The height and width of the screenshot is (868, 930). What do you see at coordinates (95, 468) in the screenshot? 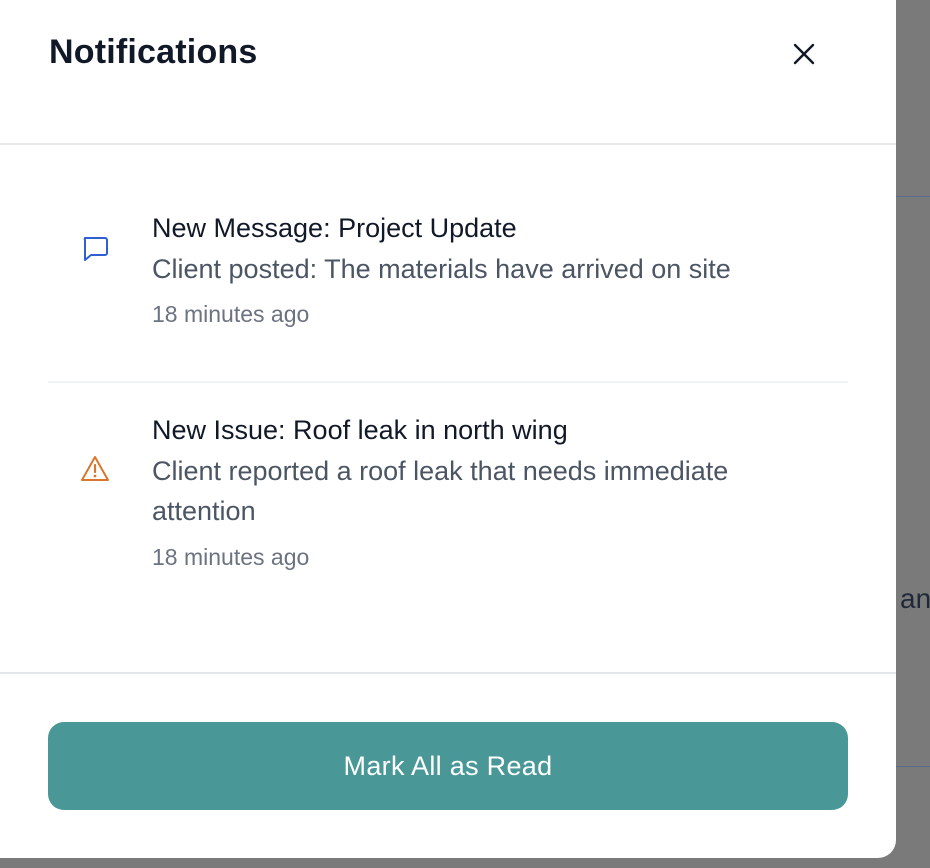
I see `warning-icon` at bounding box center [95, 468].